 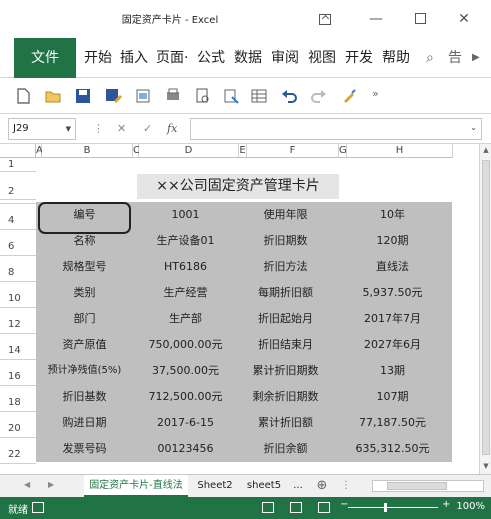 I want to click on field-value: 5,937.50元, so click(x=392, y=293).